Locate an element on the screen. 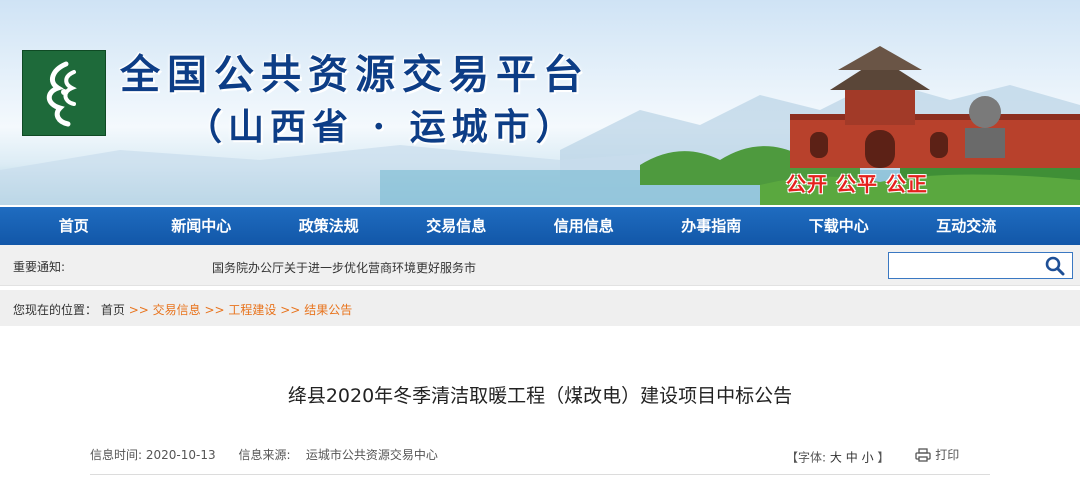  notice-link: 国务院办公厅关于进一步优化营商环境更好服务市 is located at coordinates (344, 267).